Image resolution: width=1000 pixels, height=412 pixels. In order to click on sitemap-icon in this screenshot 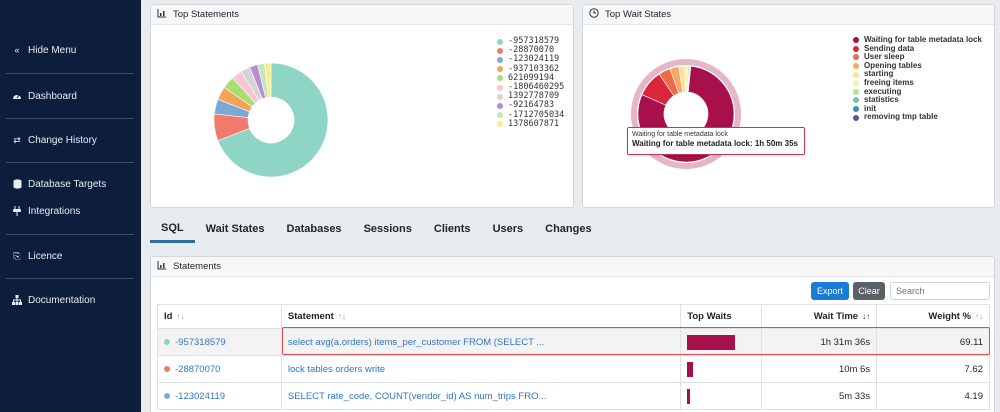, I will do `click(17, 300)`.